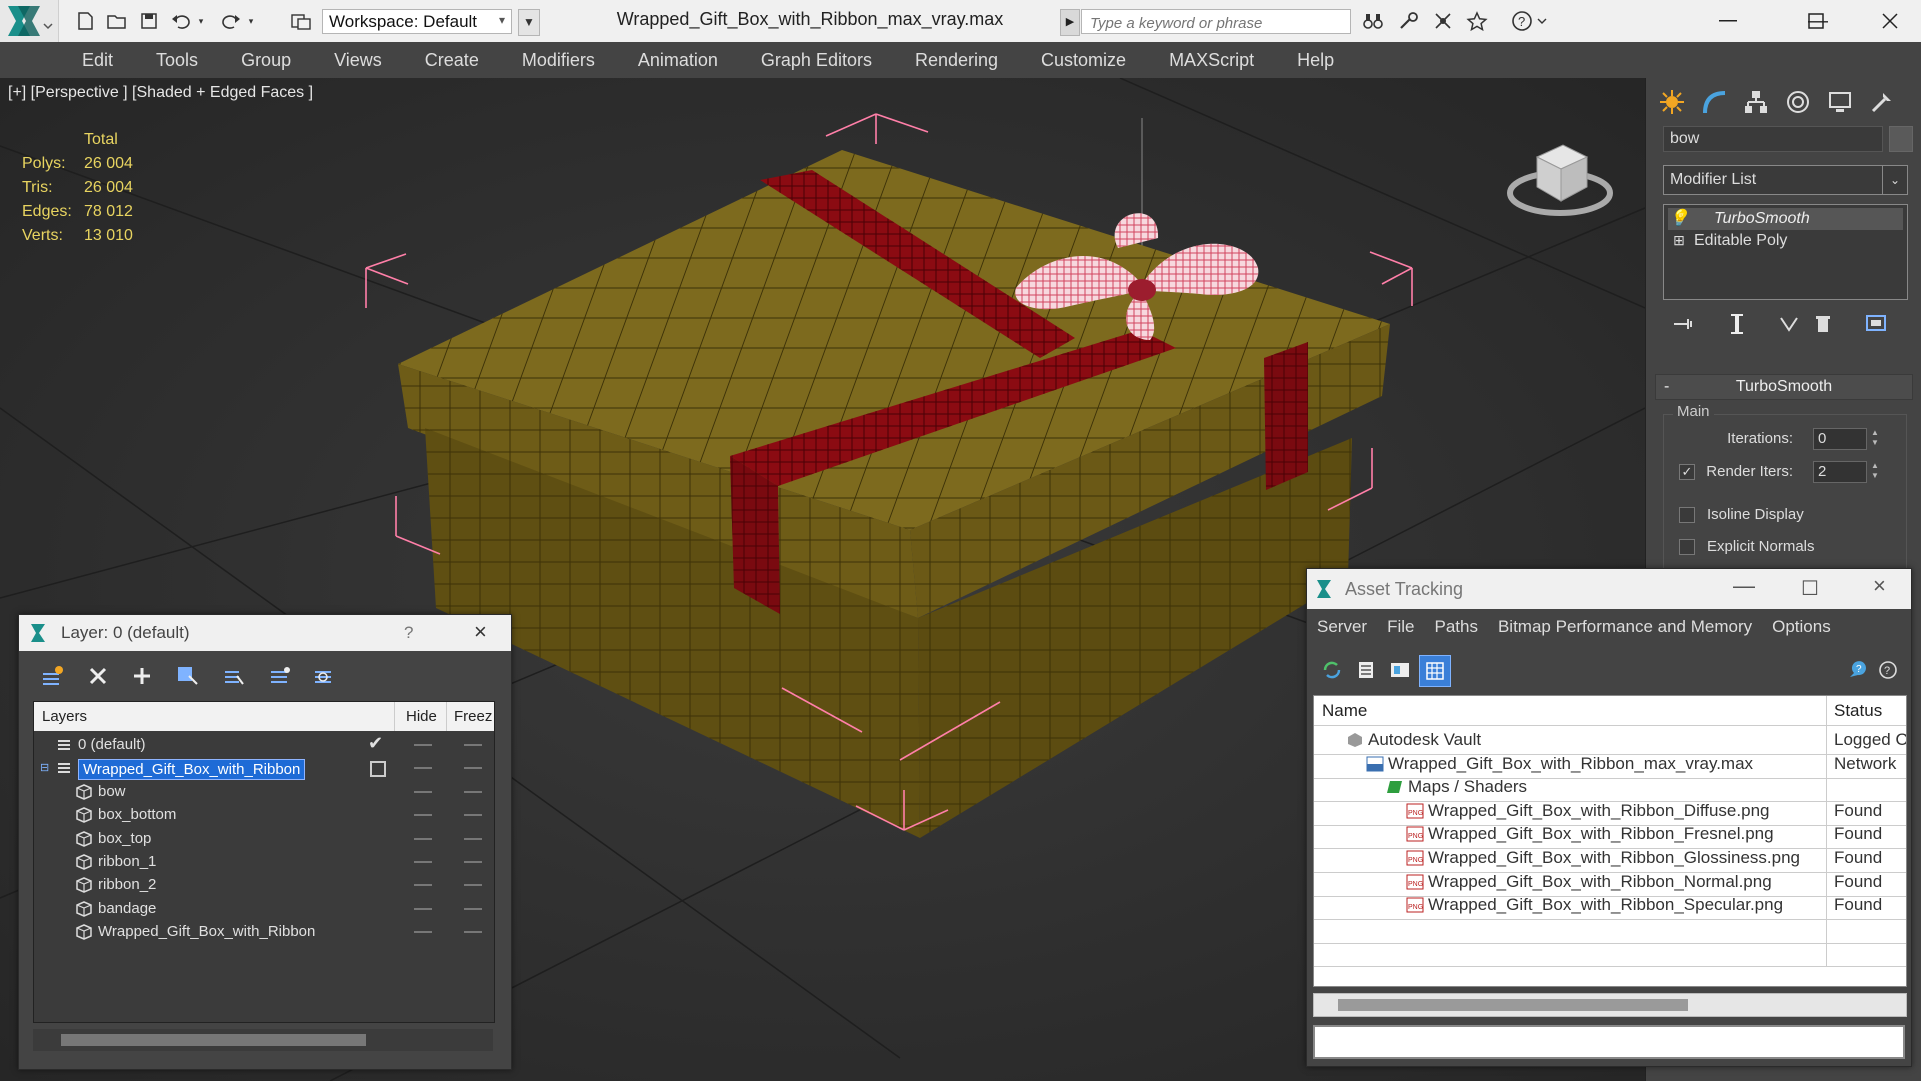 The height and width of the screenshot is (1081, 1921). Describe the element at coordinates (142, 676) in the screenshot. I see `add-to-layer-icon` at that location.